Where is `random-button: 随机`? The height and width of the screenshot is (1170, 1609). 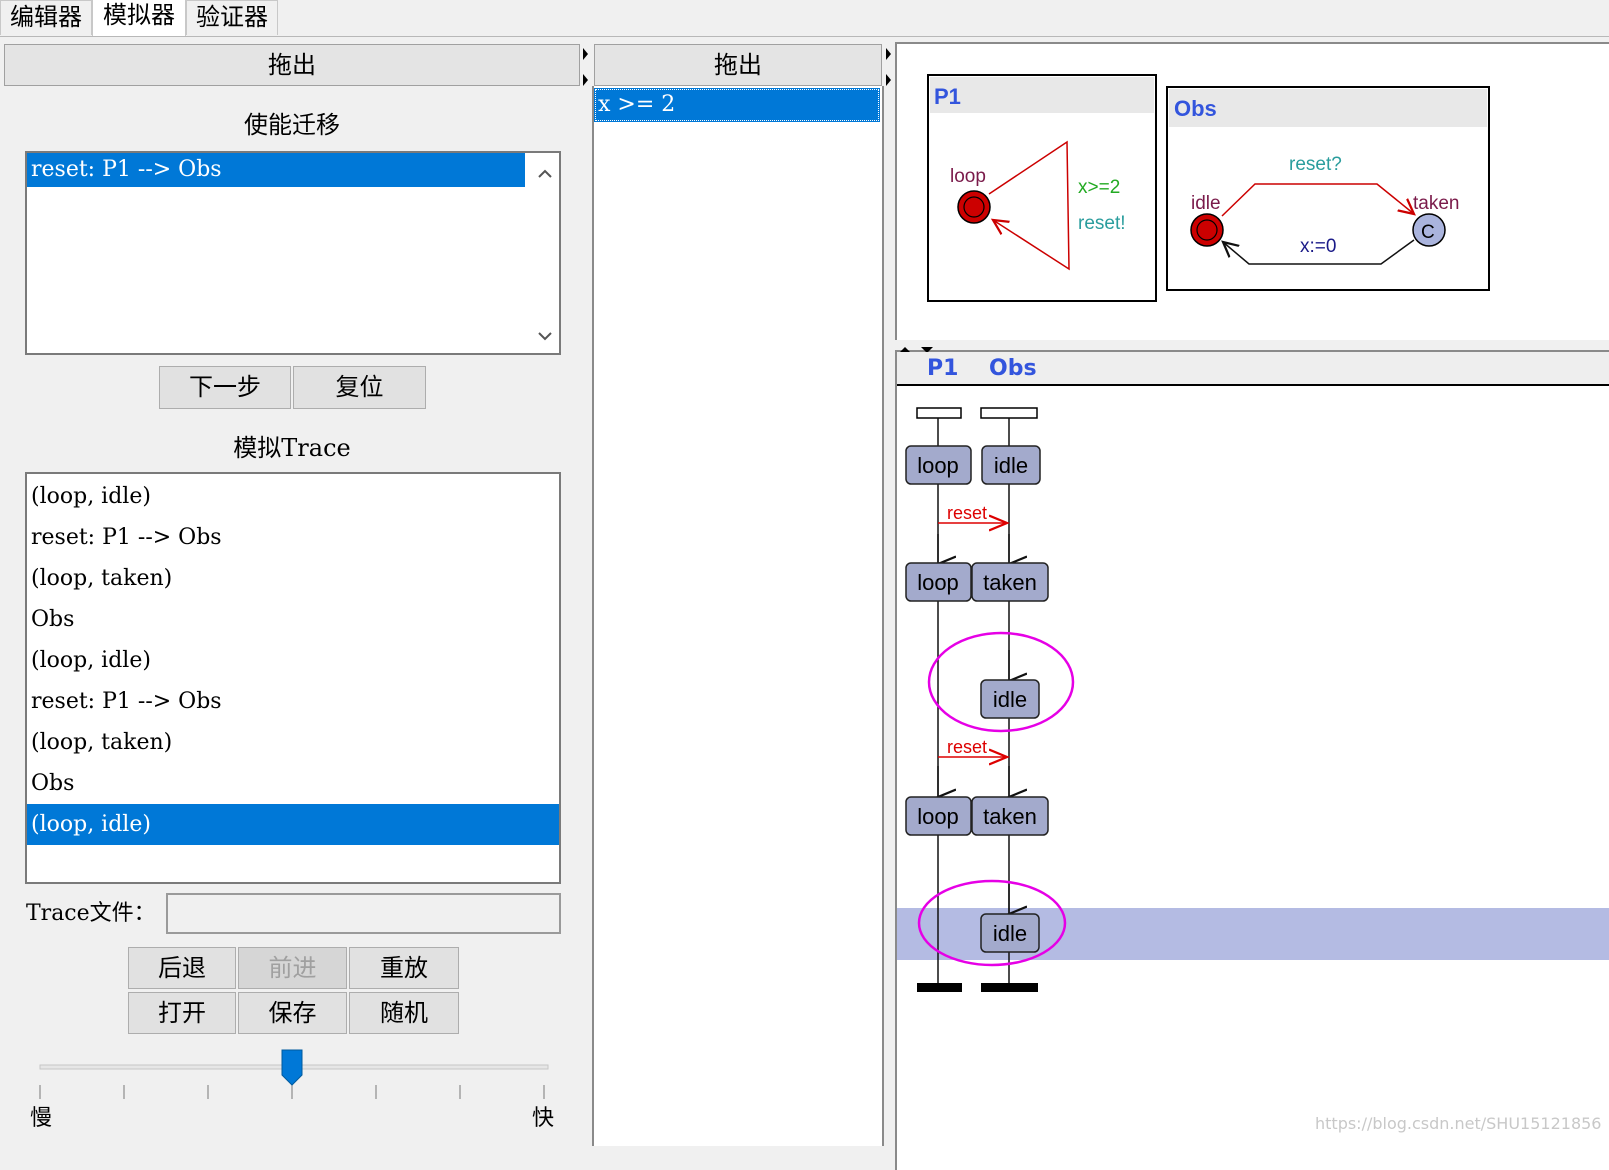
random-button: 随机 is located at coordinates (404, 1013).